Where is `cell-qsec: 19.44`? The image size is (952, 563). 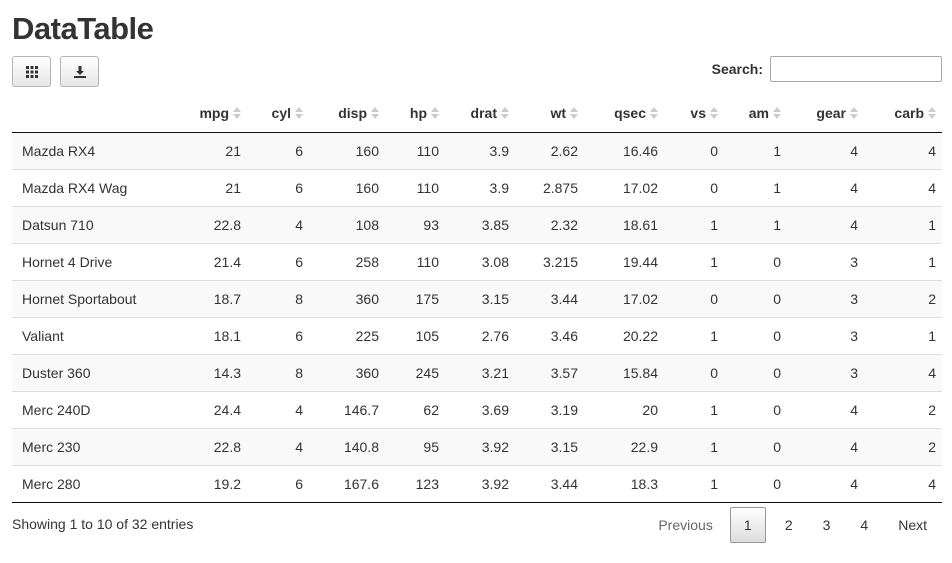
cell-qsec: 19.44 is located at coordinates (624, 261).